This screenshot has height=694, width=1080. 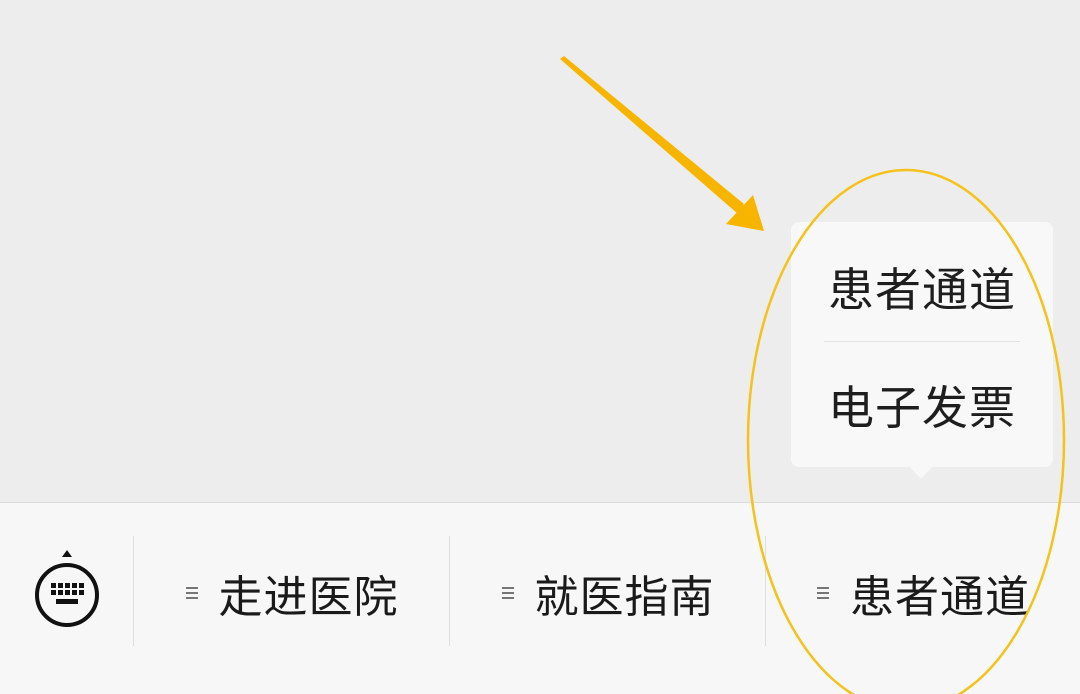 I want to click on keyboard-toggle-button, so click(x=66, y=598).